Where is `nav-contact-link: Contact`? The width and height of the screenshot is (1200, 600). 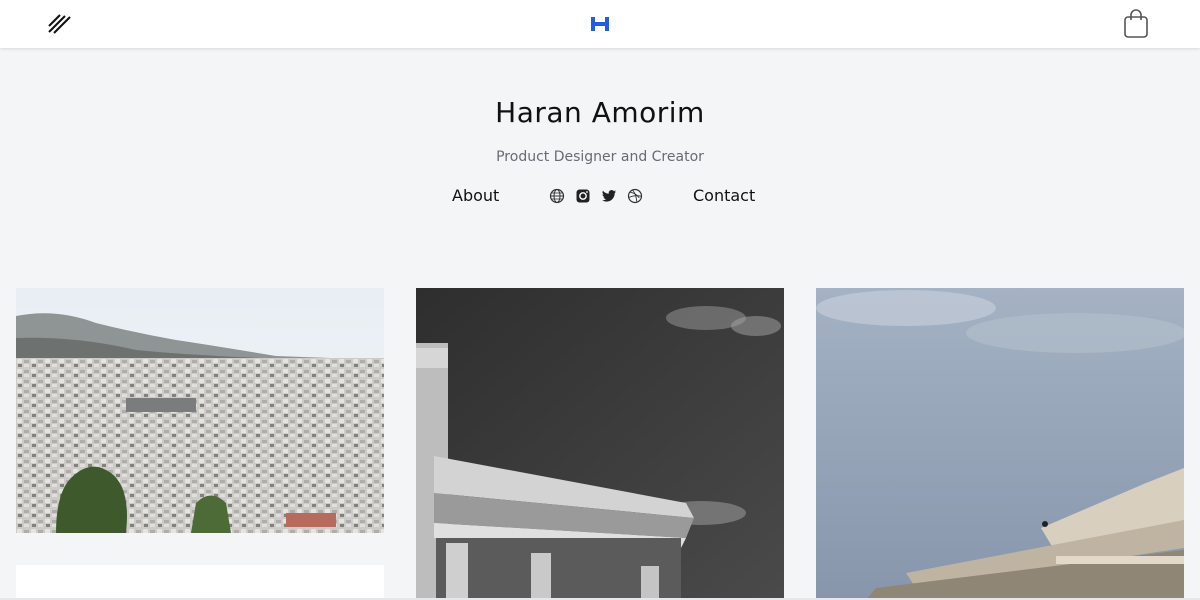 nav-contact-link: Contact is located at coordinates (724, 195).